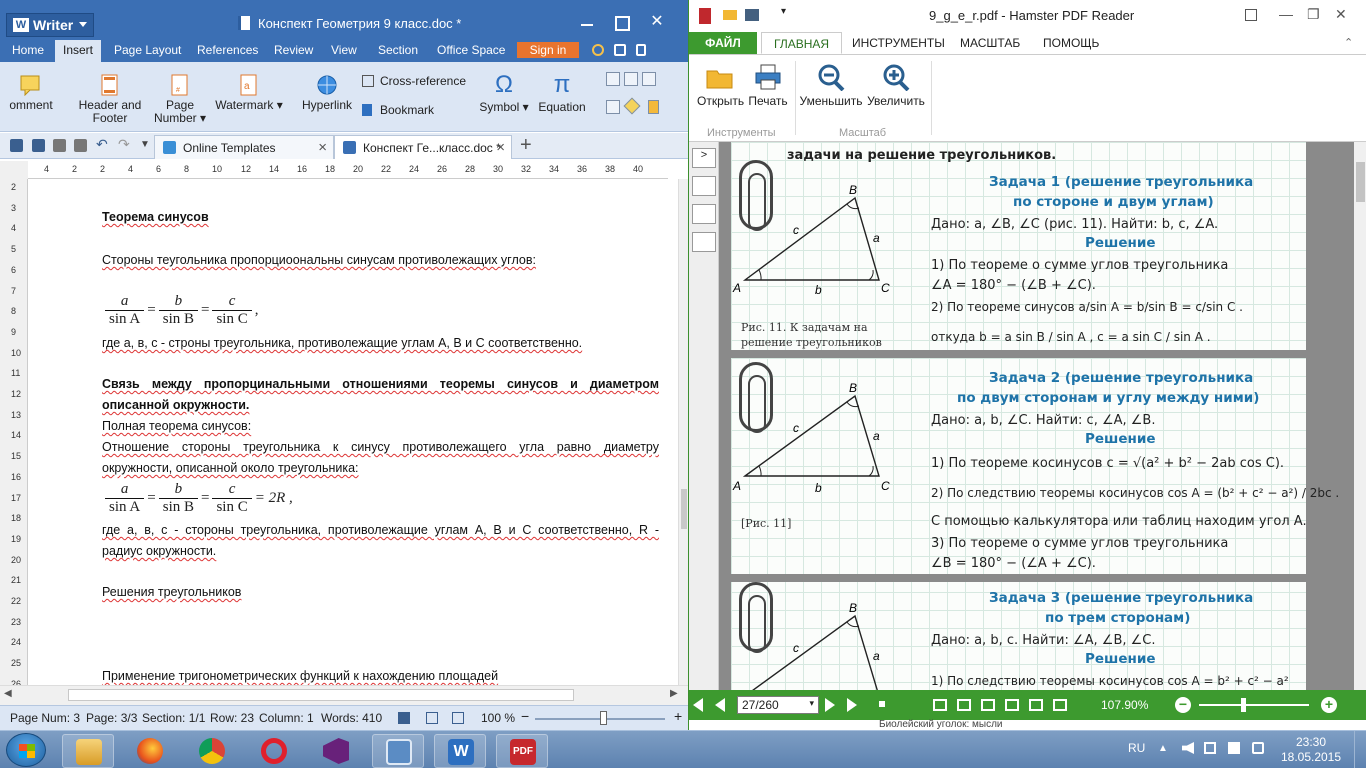 Image resolution: width=1366 pixels, height=768 pixels. Describe the element at coordinates (414, 81) in the screenshot. I see `cross-reference-button: Cross-reference` at that location.